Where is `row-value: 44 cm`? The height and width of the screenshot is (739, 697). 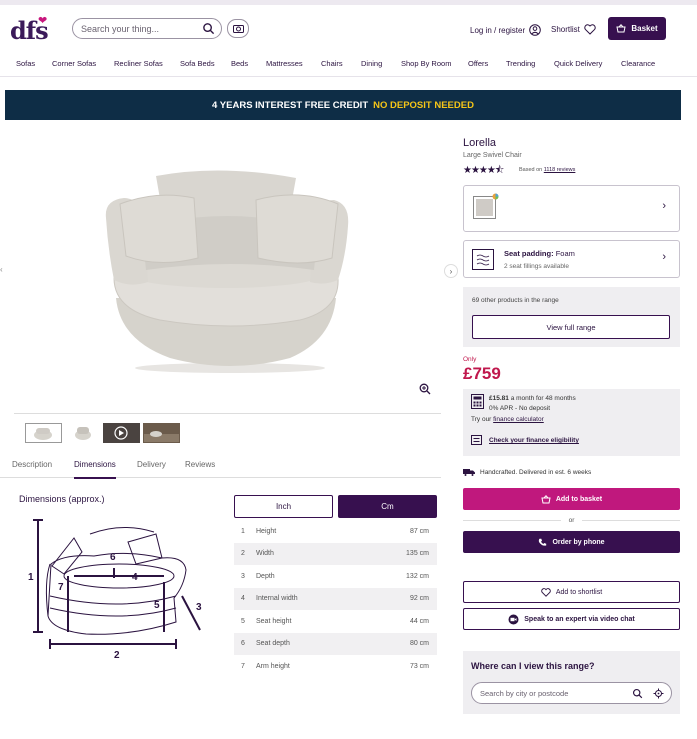
row-value: 44 cm is located at coordinates (419, 621).